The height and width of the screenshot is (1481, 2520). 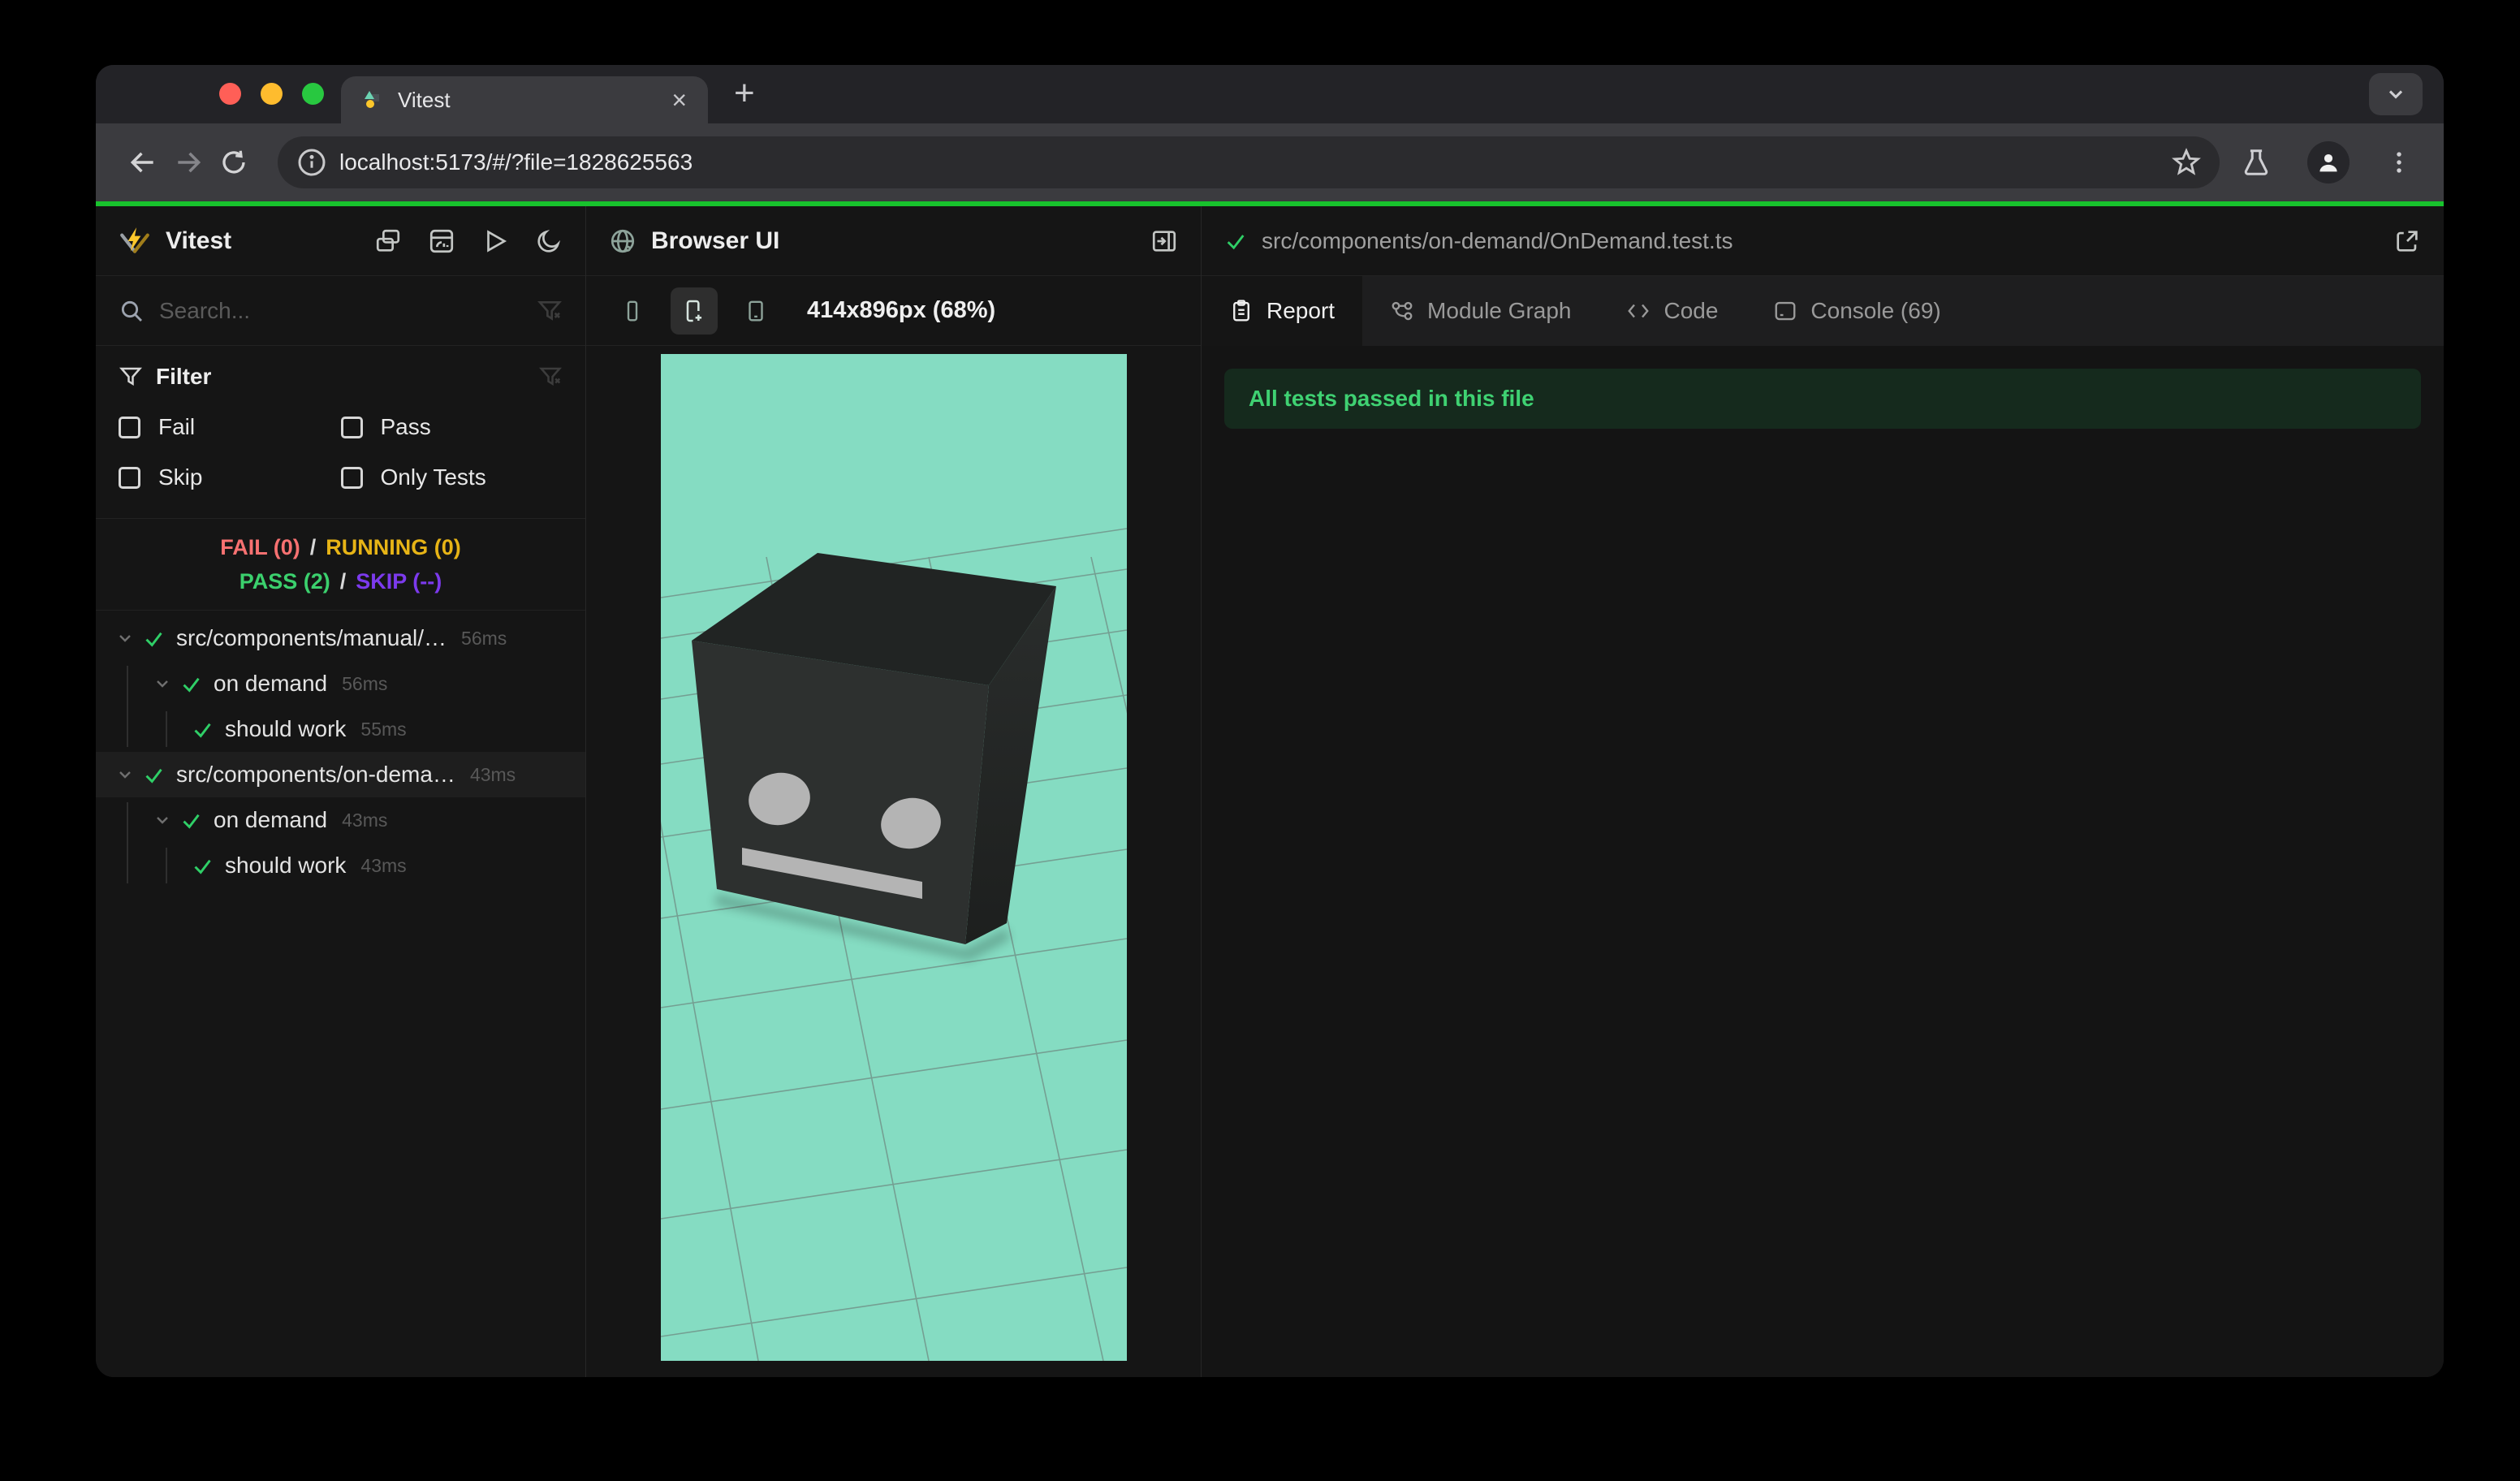 I want to click on filter-section: Filter Fail Pass Skip Only Tests, so click(x=340, y=432).